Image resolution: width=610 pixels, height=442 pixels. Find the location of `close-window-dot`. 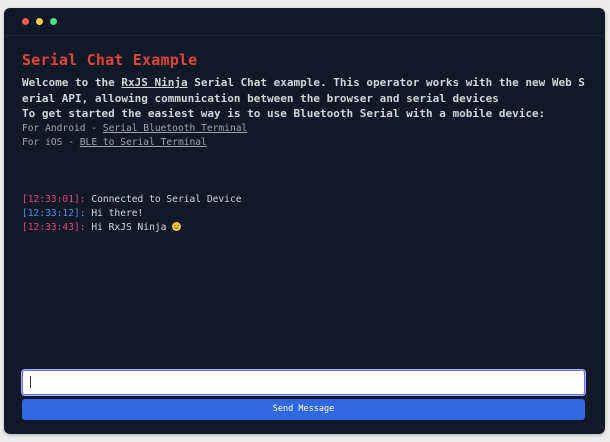

close-window-dot is located at coordinates (25, 21).